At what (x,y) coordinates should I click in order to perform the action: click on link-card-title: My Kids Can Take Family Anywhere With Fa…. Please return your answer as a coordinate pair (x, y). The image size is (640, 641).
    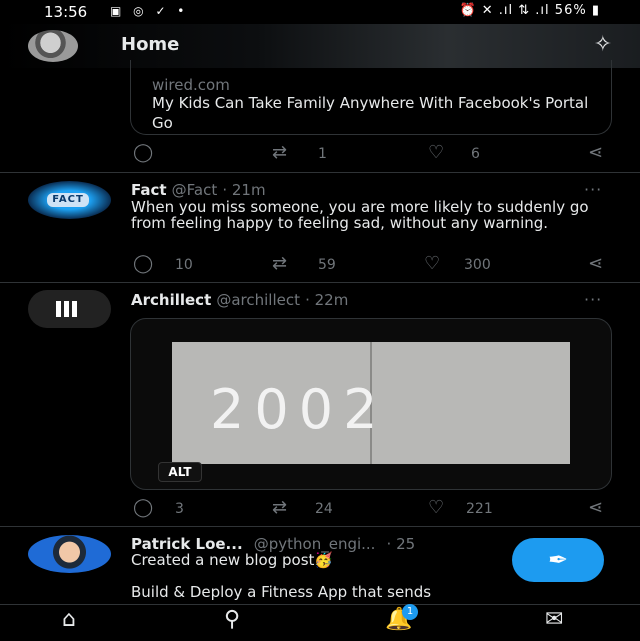
    Looking at the image, I should click on (370, 113).